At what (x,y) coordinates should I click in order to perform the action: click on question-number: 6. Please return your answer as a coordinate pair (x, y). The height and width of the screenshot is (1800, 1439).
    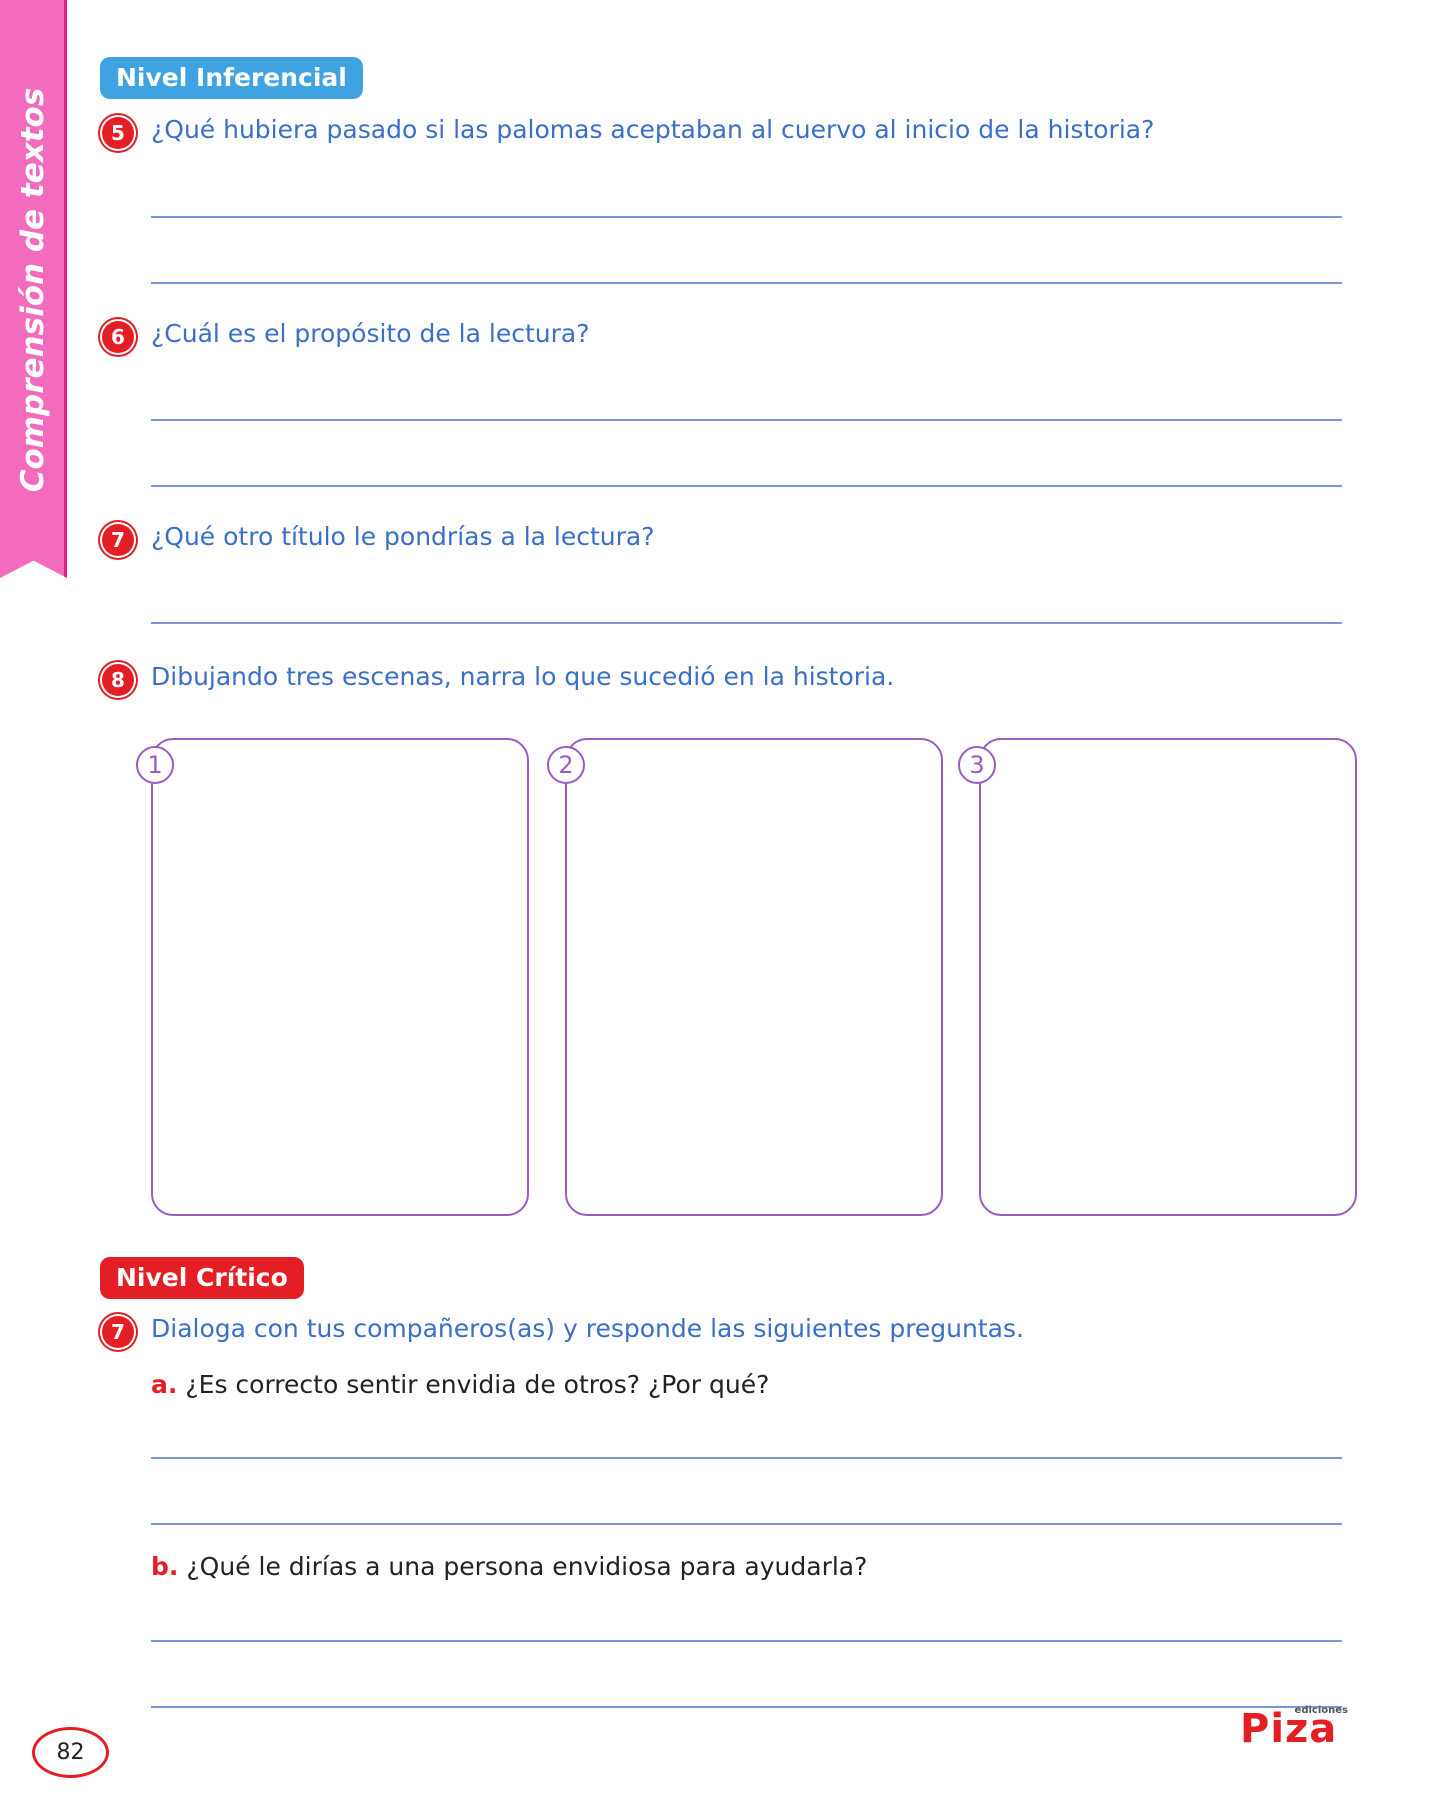
    Looking at the image, I should click on (118, 337).